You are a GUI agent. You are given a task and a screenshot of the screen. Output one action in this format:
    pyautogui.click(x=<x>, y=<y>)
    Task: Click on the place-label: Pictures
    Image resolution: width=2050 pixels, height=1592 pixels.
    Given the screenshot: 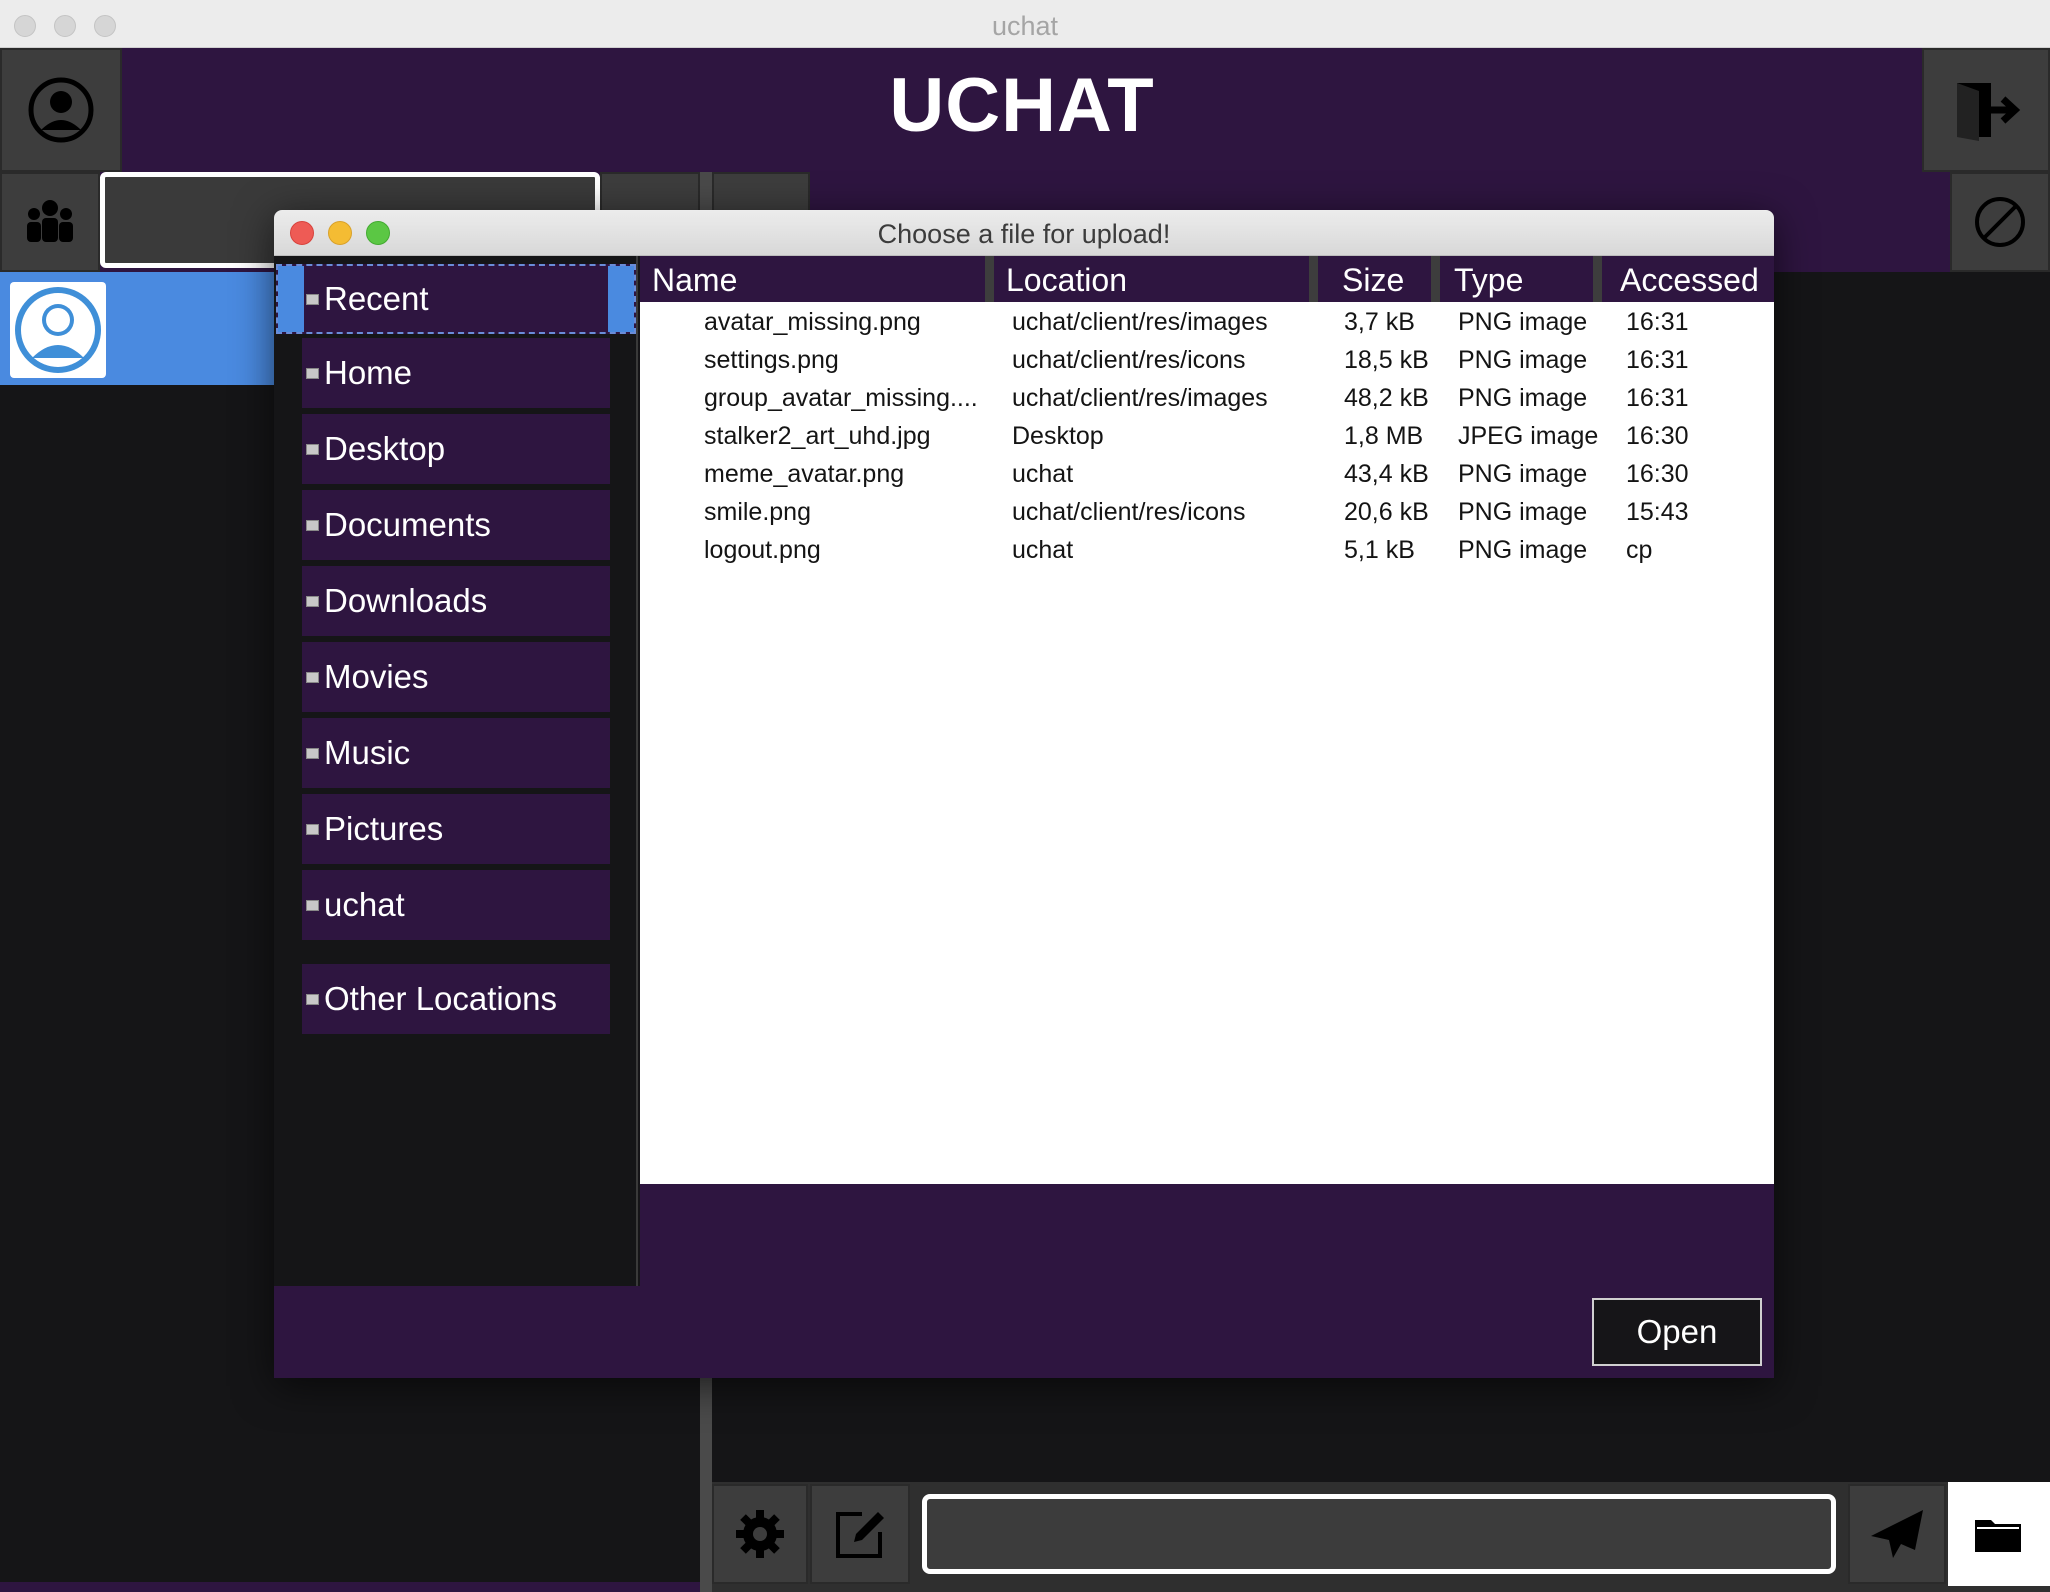 What is the action you would take?
    pyautogui.click(x=384, y=828)
    